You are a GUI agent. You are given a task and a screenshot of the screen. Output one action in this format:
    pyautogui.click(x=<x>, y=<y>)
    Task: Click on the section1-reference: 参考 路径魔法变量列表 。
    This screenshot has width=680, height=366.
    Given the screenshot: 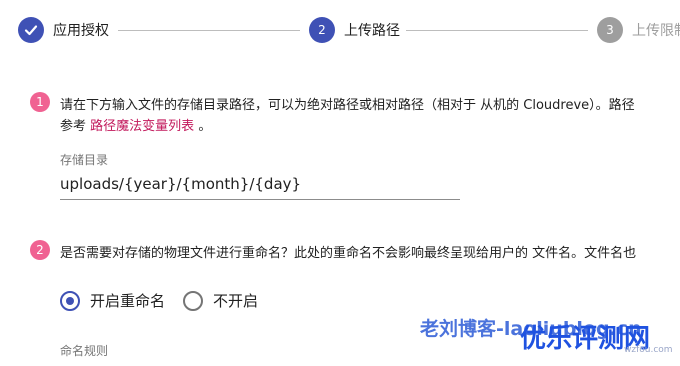 What is the action you would take?
    pyautogui.click(x=135, y=124)
    